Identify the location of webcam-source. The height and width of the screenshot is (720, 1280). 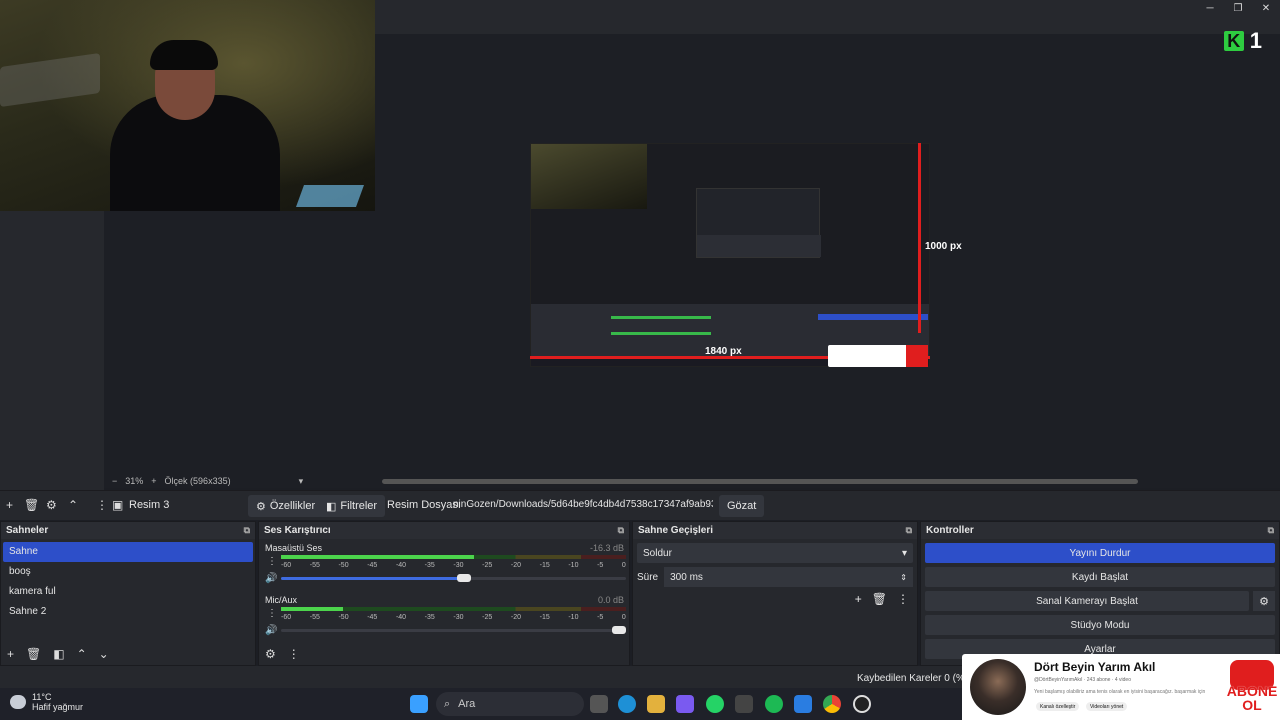
(187, 105).